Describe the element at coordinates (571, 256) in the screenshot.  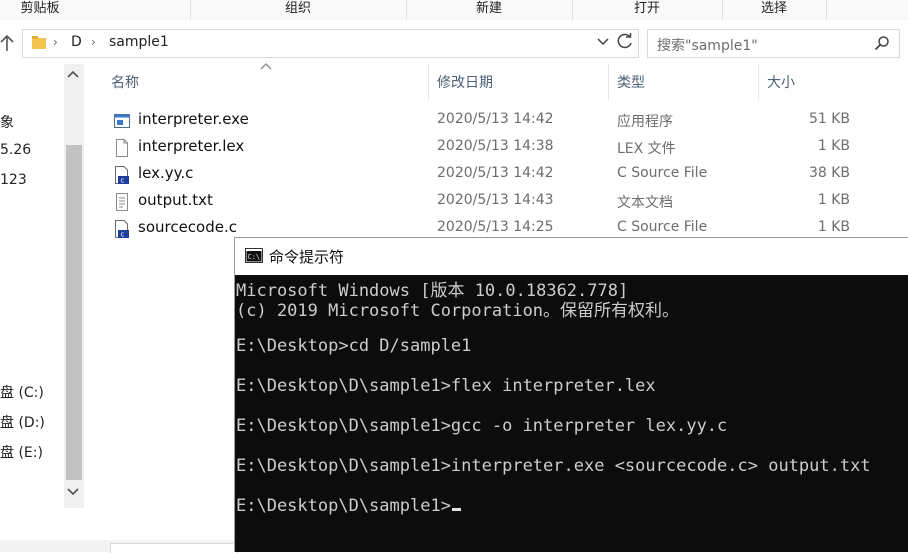
I see `cmd-title-bar: C:\ 命令提示符` at that location.